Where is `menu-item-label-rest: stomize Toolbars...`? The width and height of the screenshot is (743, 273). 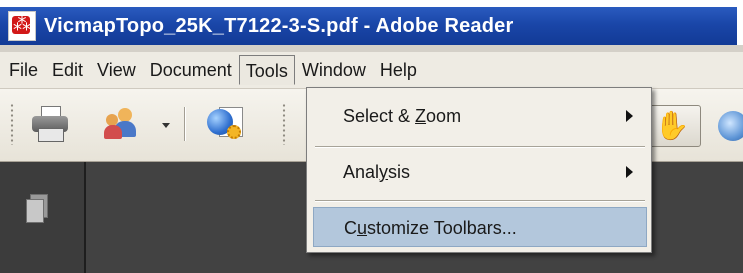
menu-item-label-rest: stomize Toolbars... is located at coordinates (442, 228).